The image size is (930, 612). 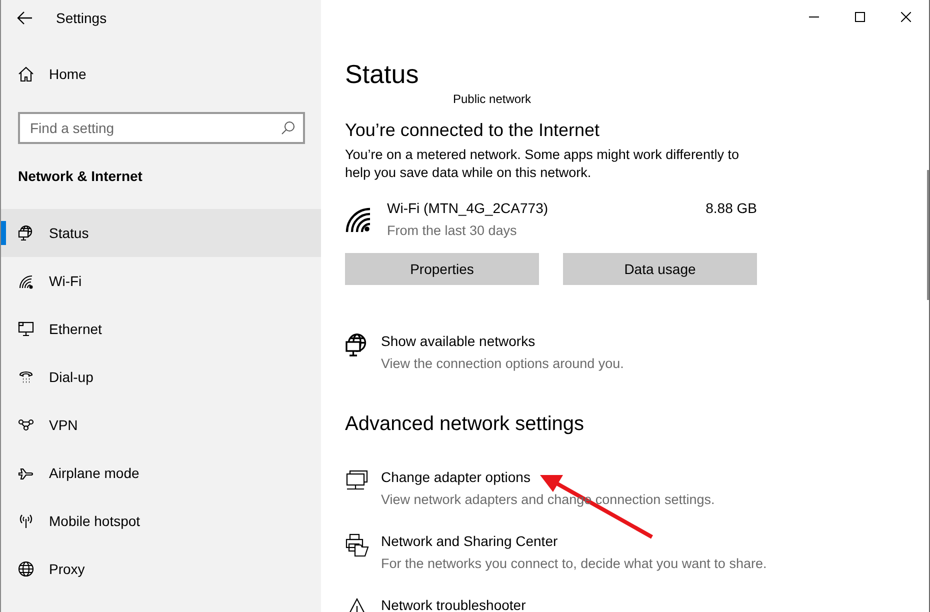 What do you see at coordinates (455, 477) in the screenshot?
I see `settings-link: Change adapter options` at bounding box center [455, 477].